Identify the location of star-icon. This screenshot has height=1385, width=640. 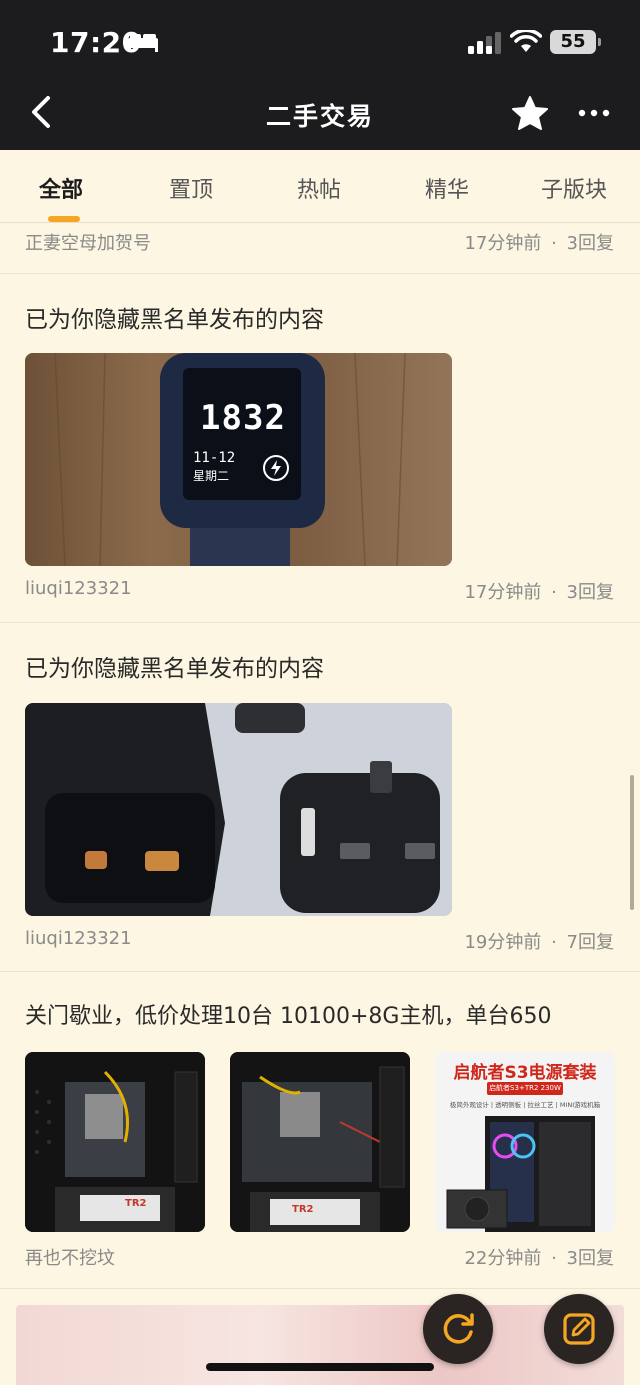
(530, 113).